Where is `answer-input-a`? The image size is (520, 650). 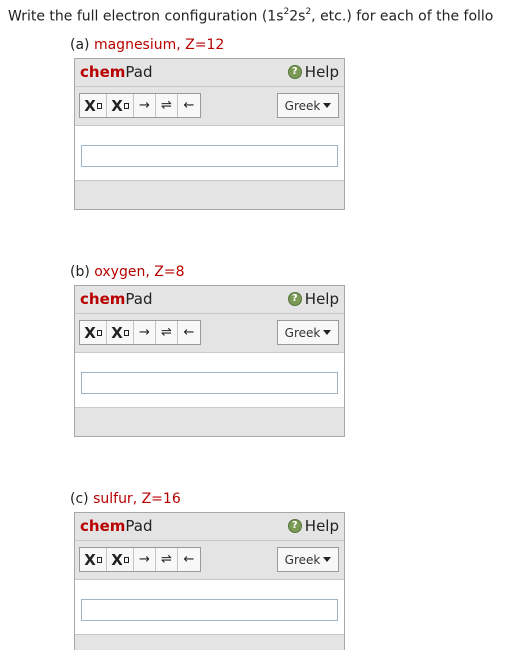 answer-input-a is located at coordinates (209, 156).